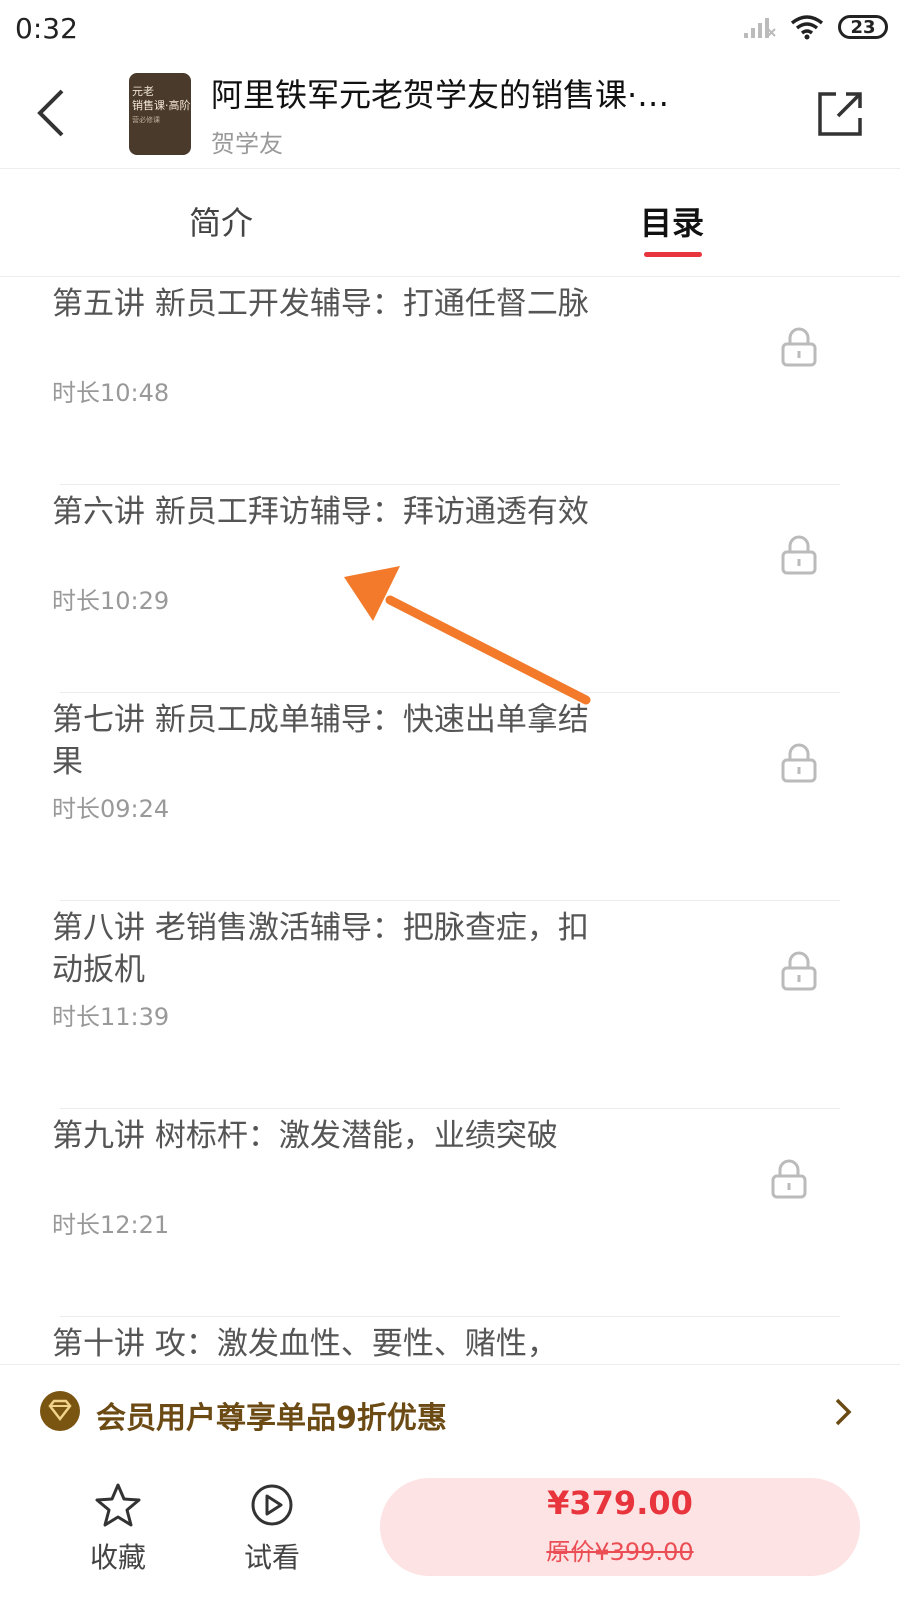 The height and width of the screenshot is (1600, 900). Describe the element at coordinates (843, 1412) in the screenshot. I see `chevron-right-icon` at that location.